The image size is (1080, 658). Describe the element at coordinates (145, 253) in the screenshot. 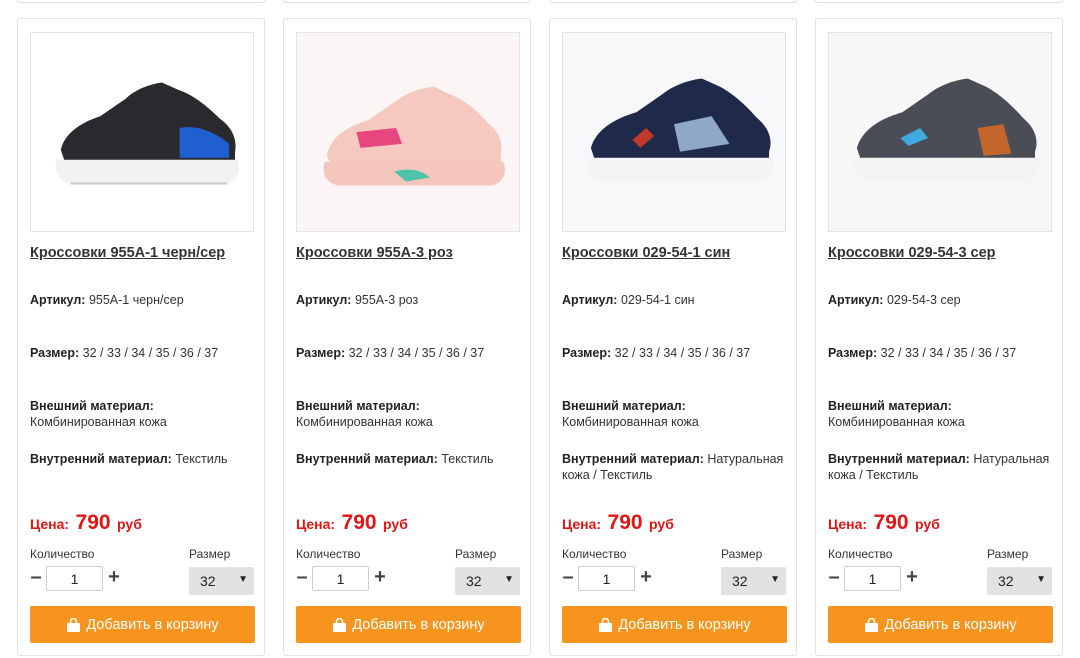

I see `product-title: Кроссовки 955A-1 черн/сер` at that location.